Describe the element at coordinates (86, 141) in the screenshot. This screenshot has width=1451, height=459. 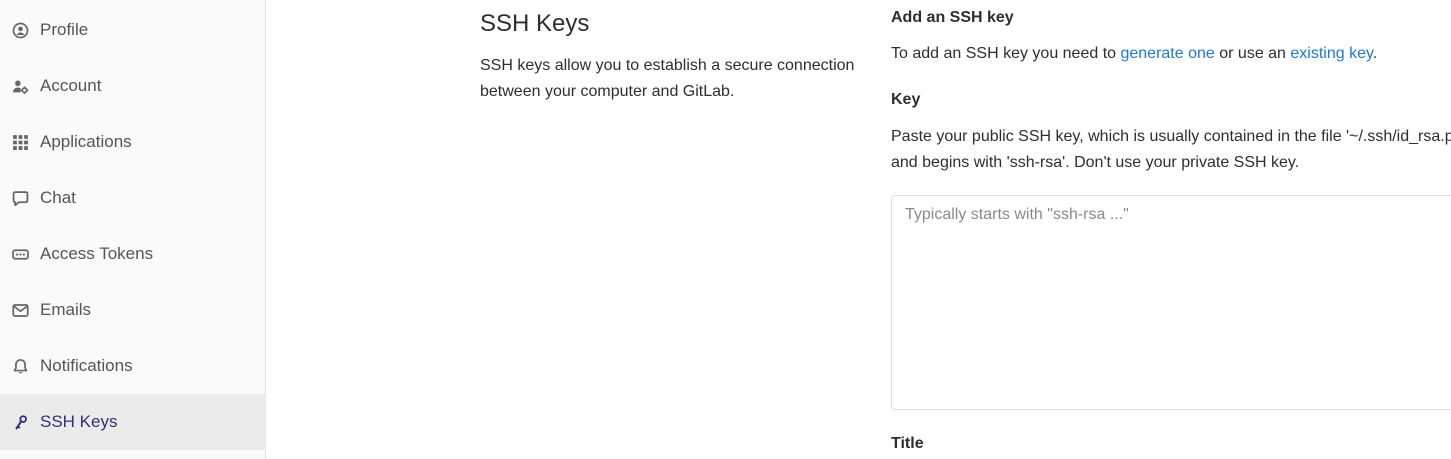
I see `sidebar-item-label: Applications` at that location.